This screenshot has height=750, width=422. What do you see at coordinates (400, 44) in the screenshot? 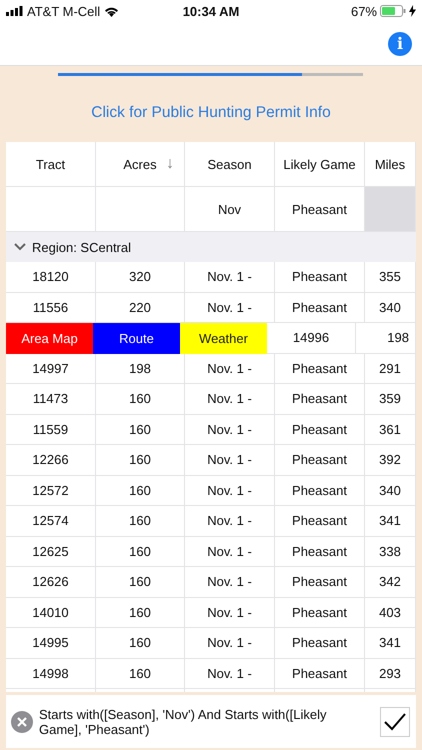
I see `info-button: i` at bounding box center [400, 44].